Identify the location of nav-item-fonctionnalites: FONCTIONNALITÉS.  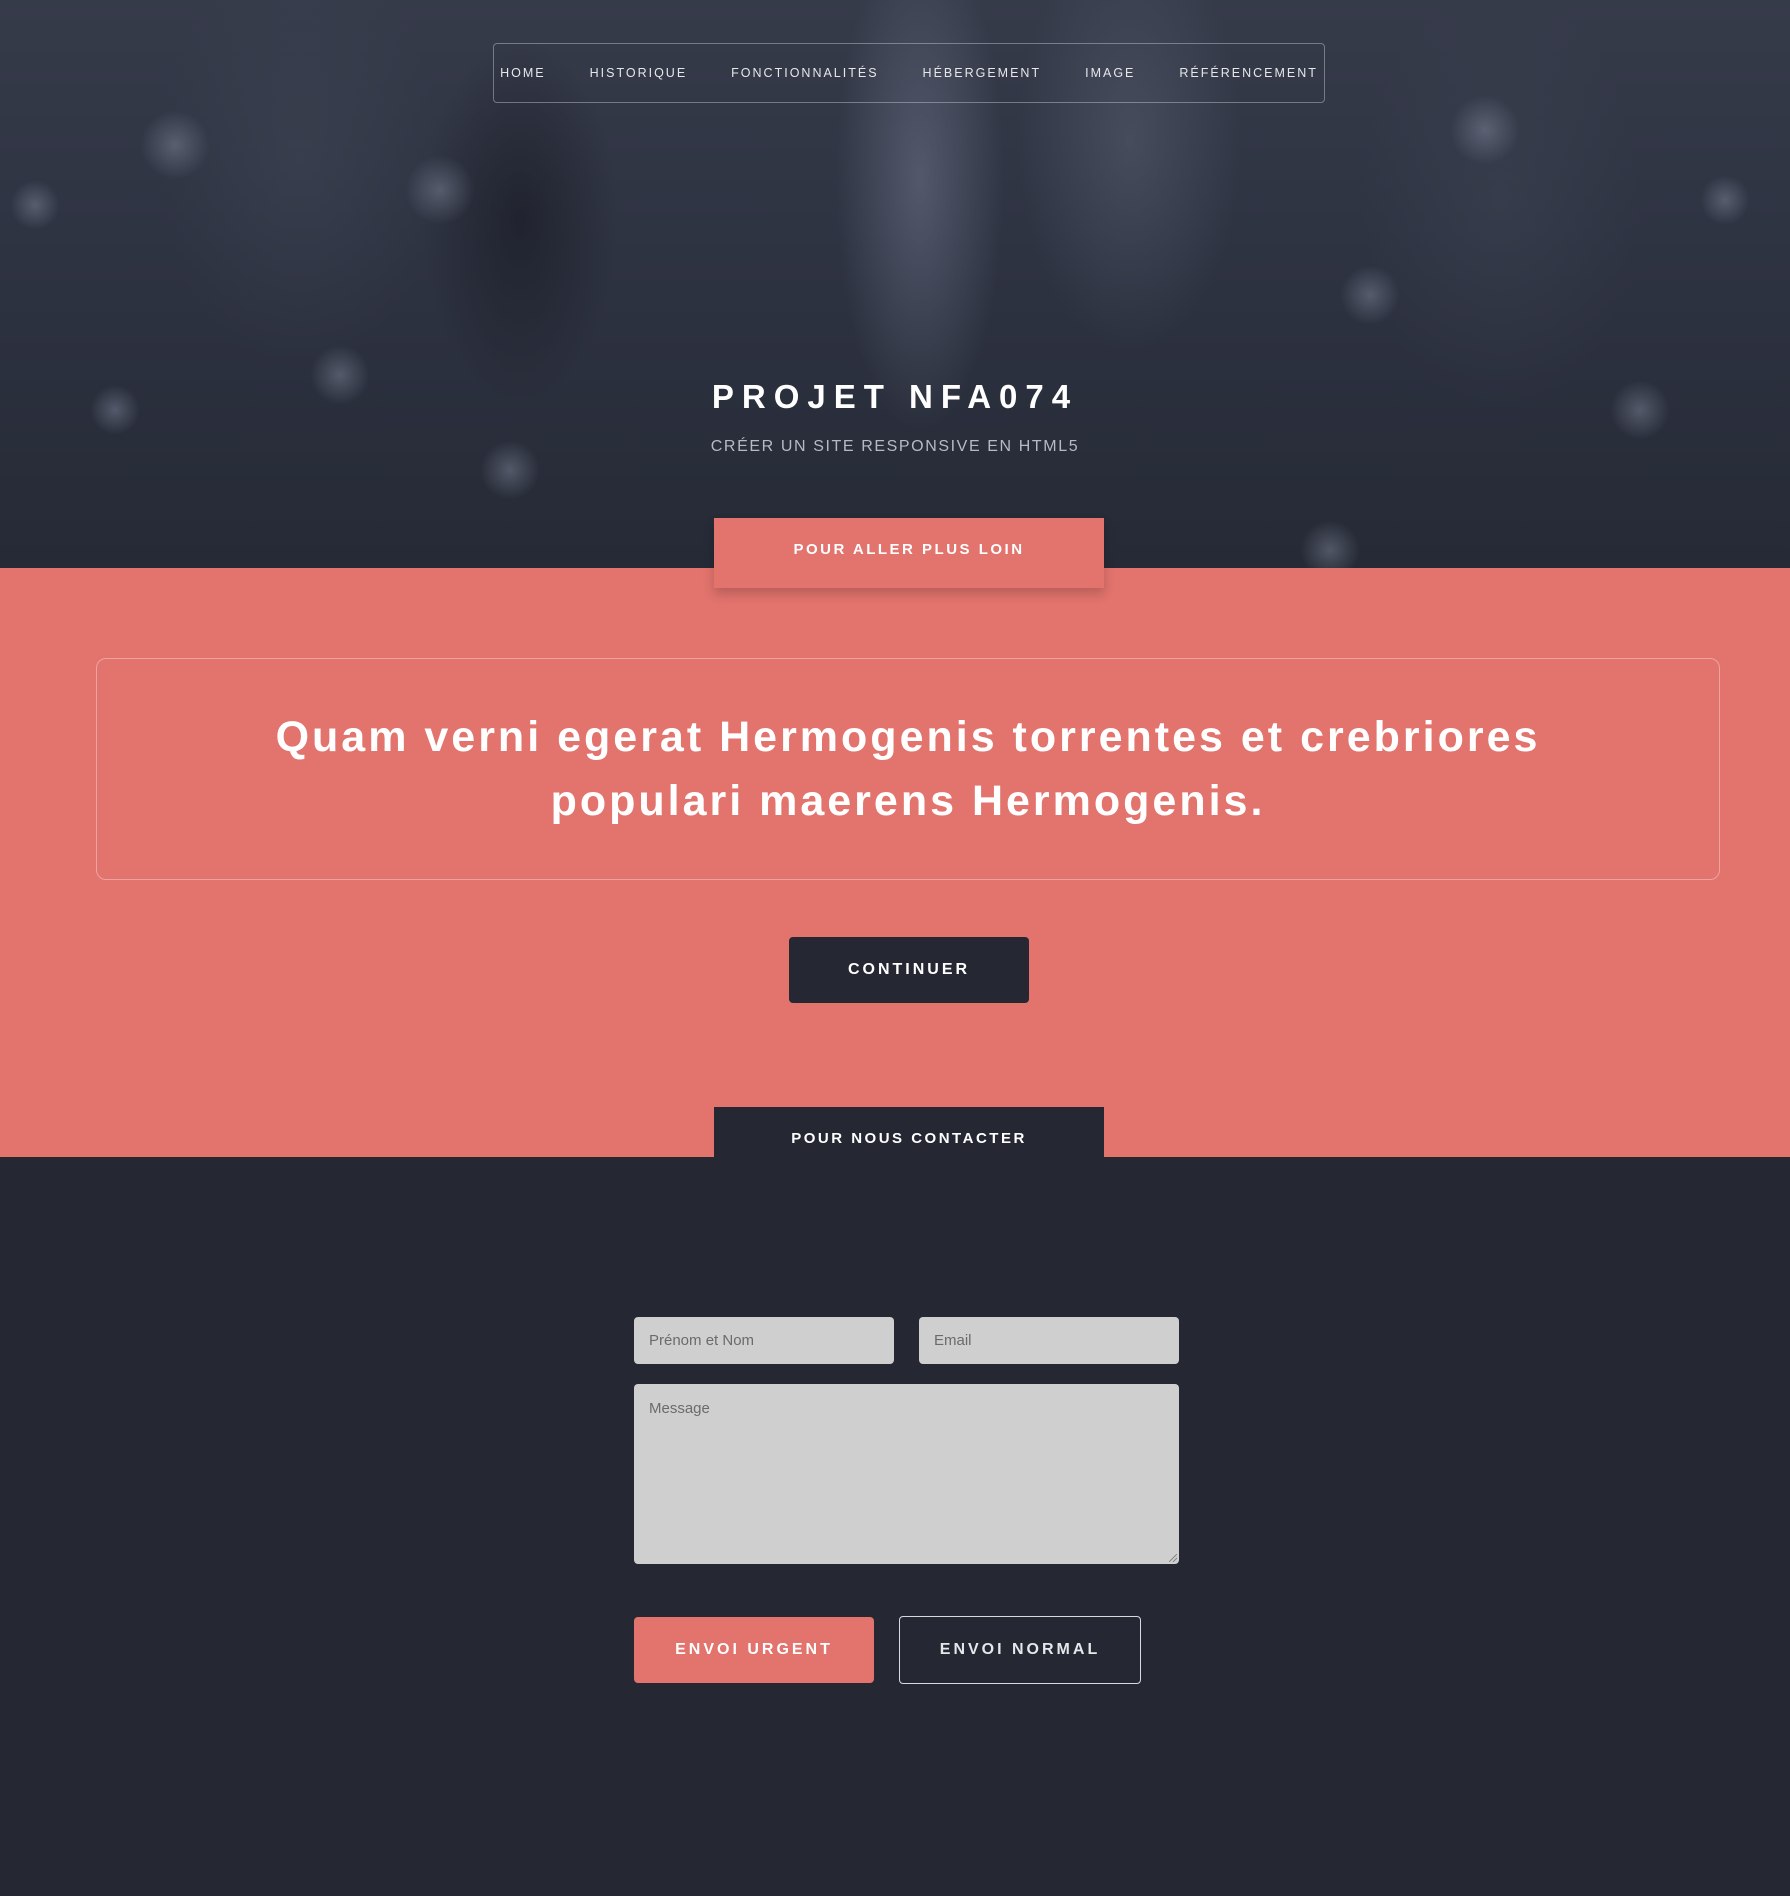
(804, 73).